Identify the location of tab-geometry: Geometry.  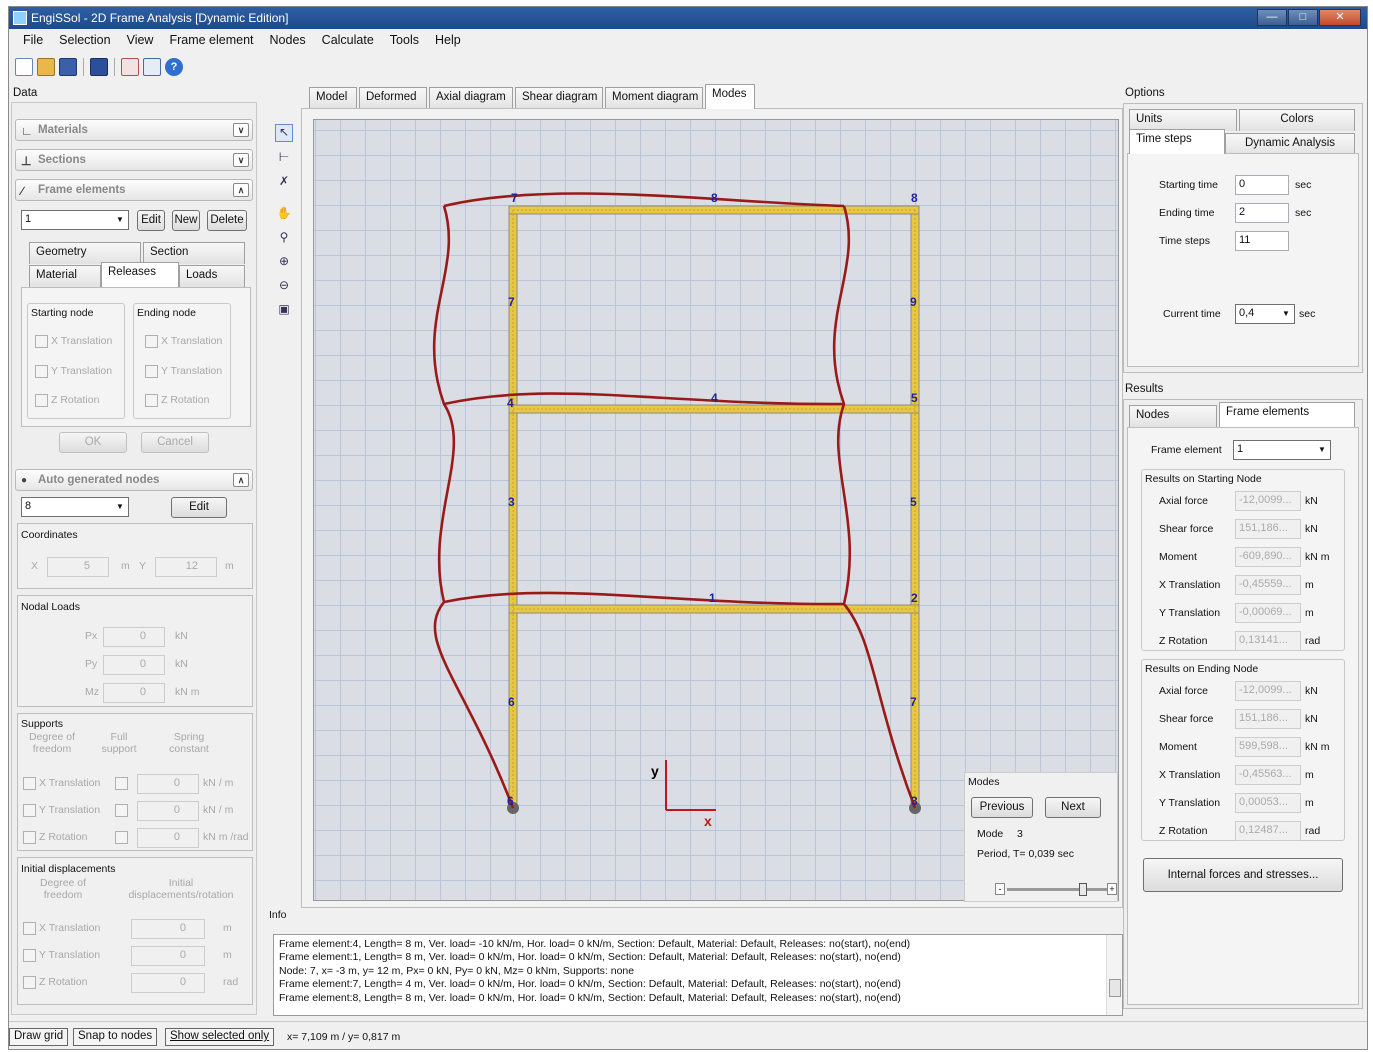
(85, 253).